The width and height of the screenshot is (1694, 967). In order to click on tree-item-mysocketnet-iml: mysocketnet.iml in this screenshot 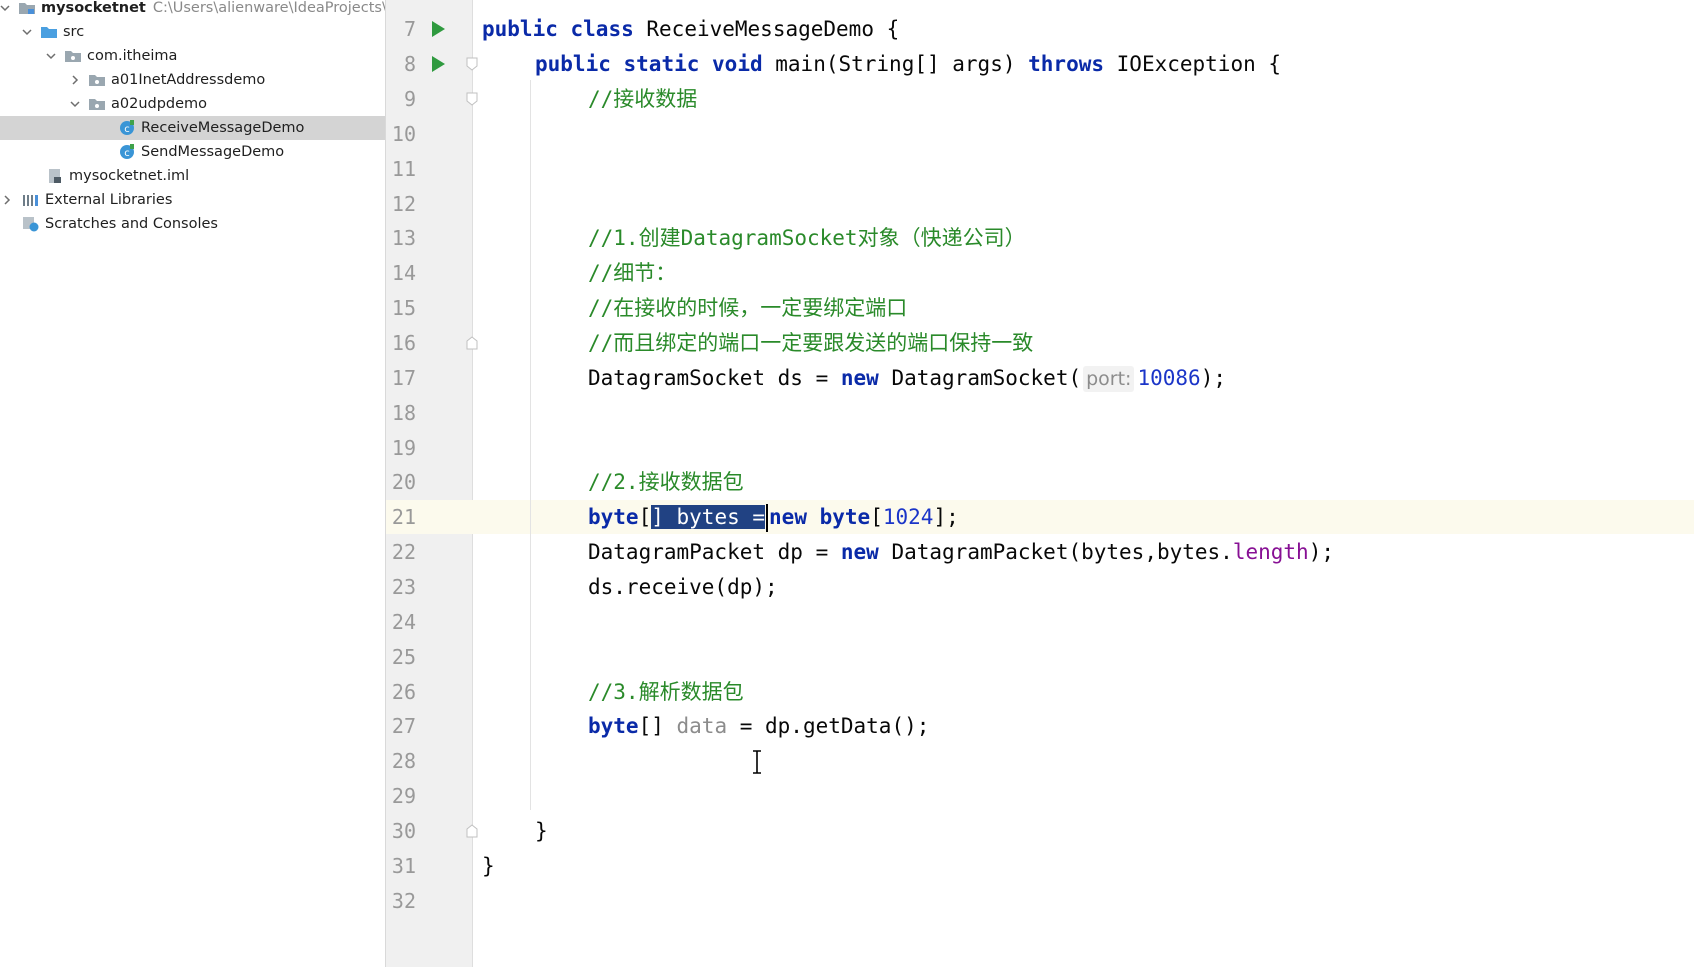, I will do `click(192, 176)`.